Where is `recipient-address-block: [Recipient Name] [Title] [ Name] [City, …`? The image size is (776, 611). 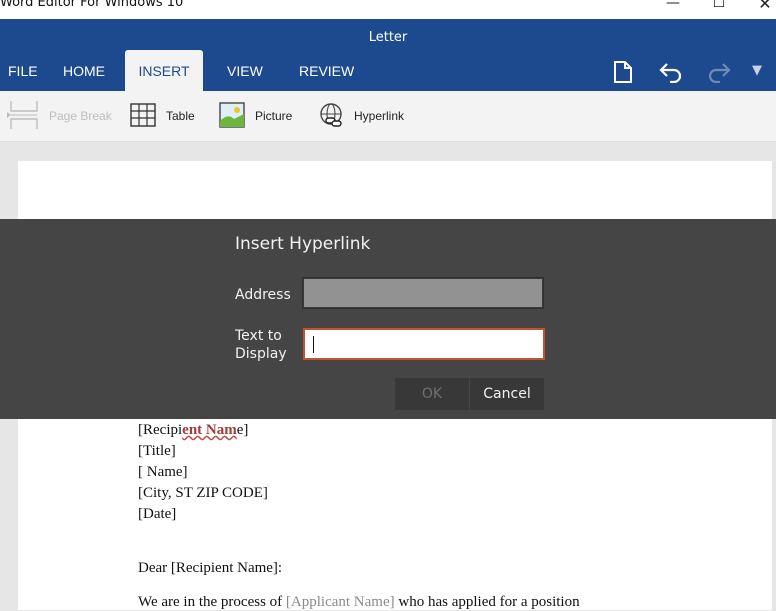 recipient-address-block: [Recipient Name] [Title] [ Name] [City, … is located at coordinates (203, 472).